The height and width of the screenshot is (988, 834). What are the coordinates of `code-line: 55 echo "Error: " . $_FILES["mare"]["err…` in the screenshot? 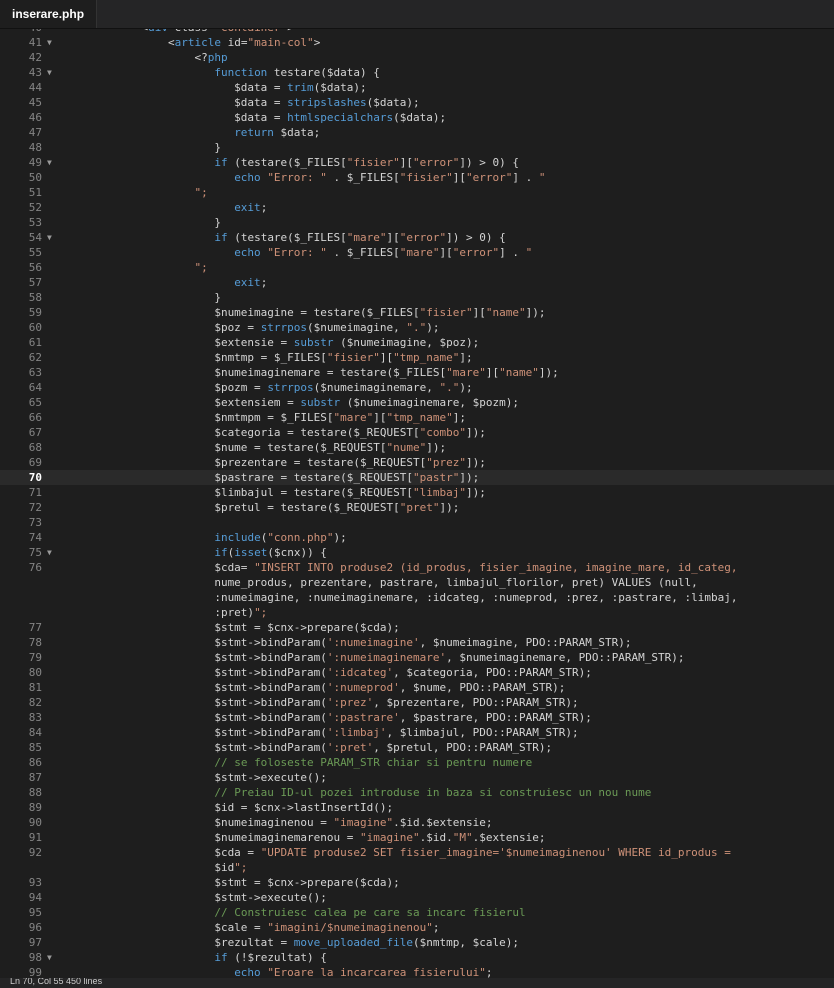 It's located at (417, 252).